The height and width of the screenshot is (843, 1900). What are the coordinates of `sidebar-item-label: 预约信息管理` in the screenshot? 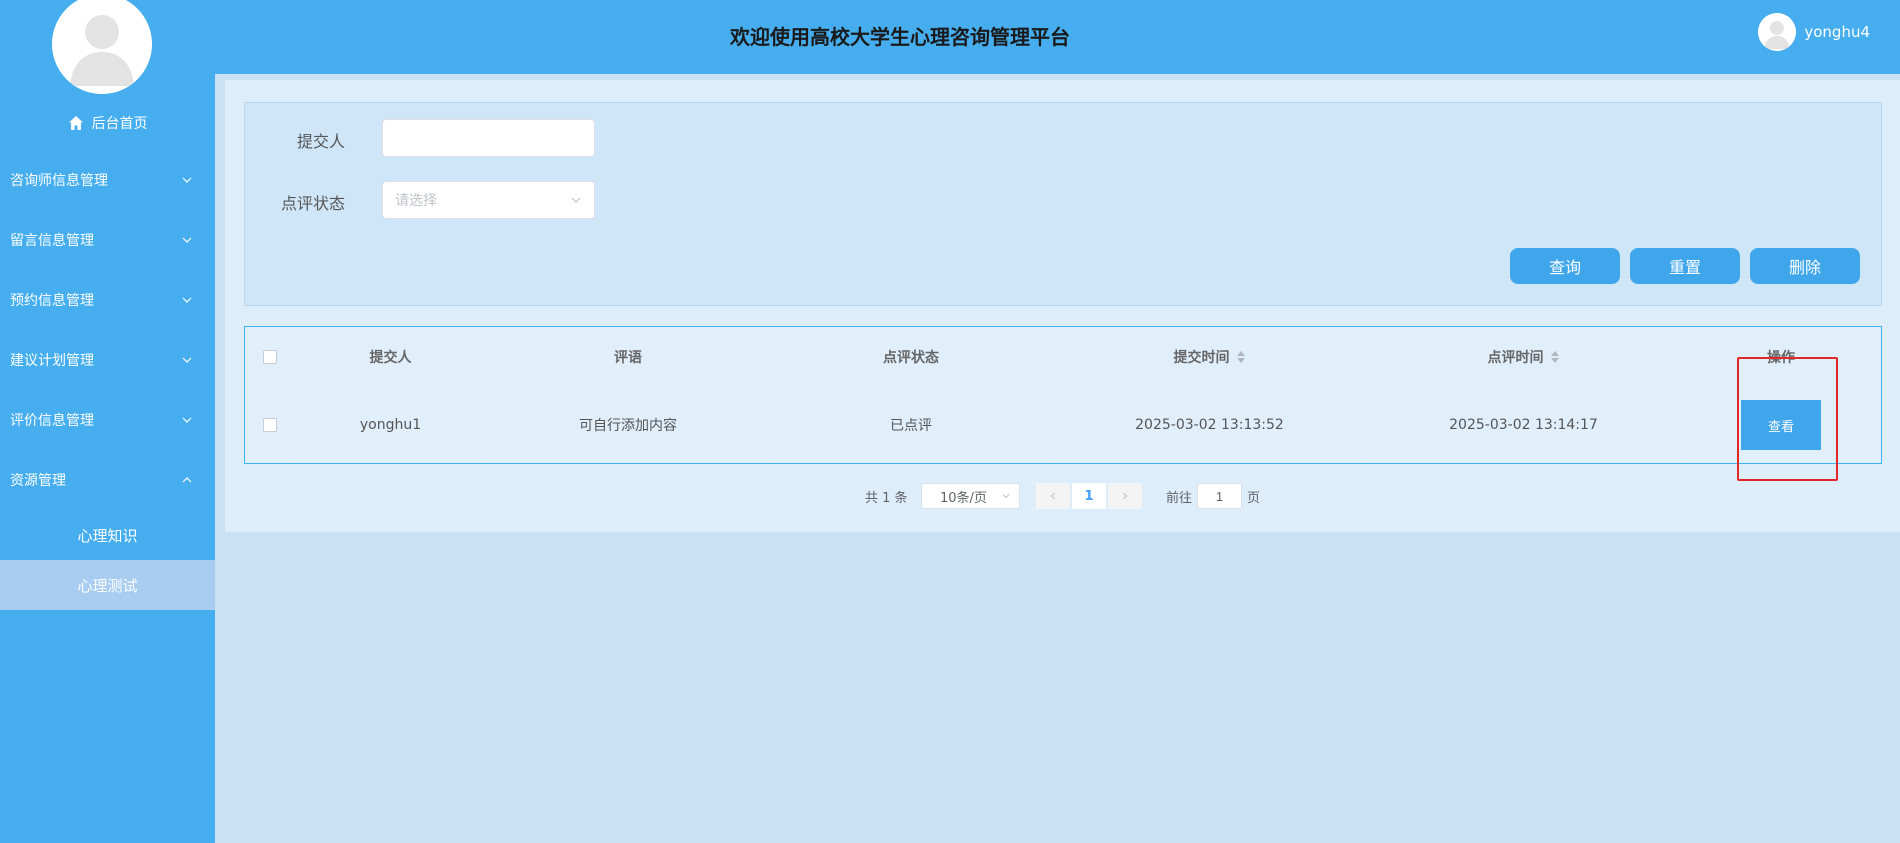 It's located at (52, 301).